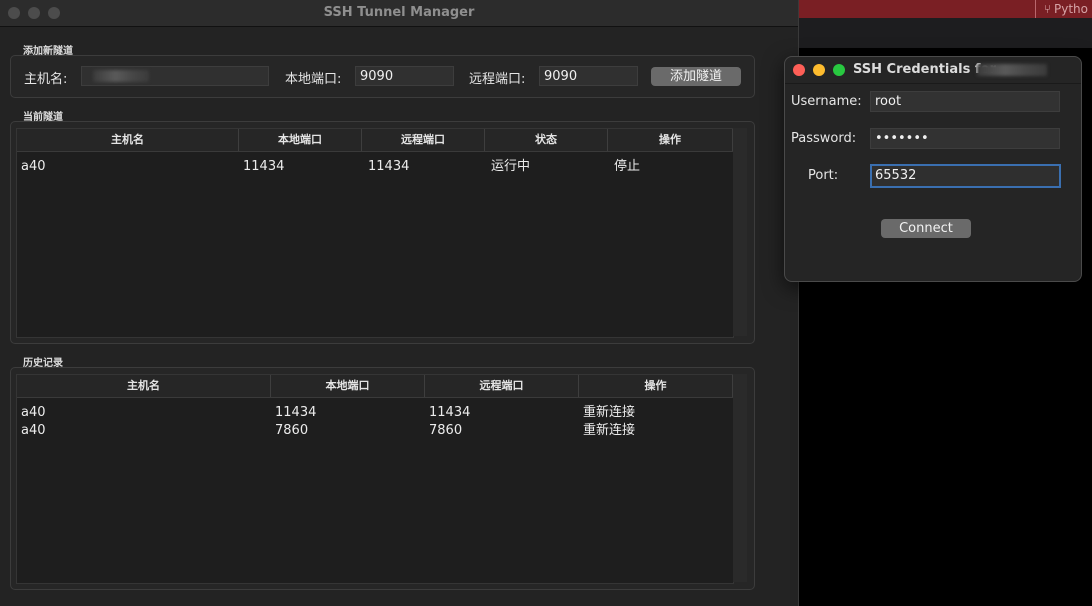 The height and width of the screenshot is (606, 1092). I want to click on dialog-title: SSH Credentials for, so click(924, 69).